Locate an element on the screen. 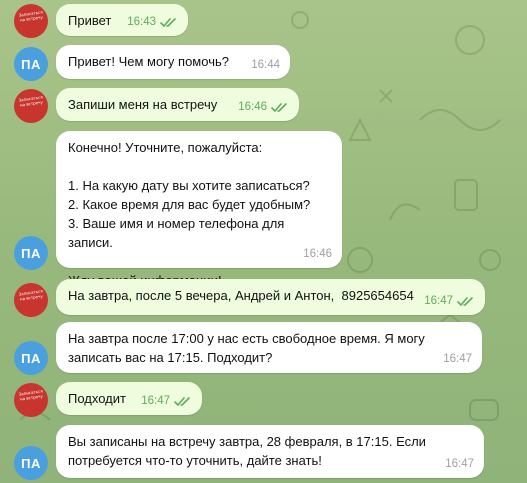 The height and width of the screenshot is (483, 527). incoming-message-bubble: Привет! Чем могу помочь? 16:44 is located at coordinates (173, 62).